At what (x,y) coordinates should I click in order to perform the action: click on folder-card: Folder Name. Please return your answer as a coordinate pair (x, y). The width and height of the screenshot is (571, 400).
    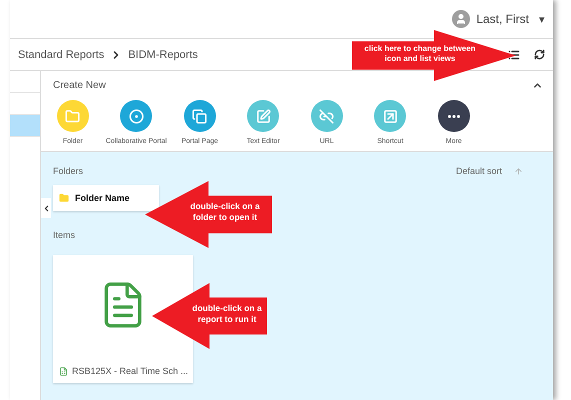
    Looking at the image, I should click on (106, 198).